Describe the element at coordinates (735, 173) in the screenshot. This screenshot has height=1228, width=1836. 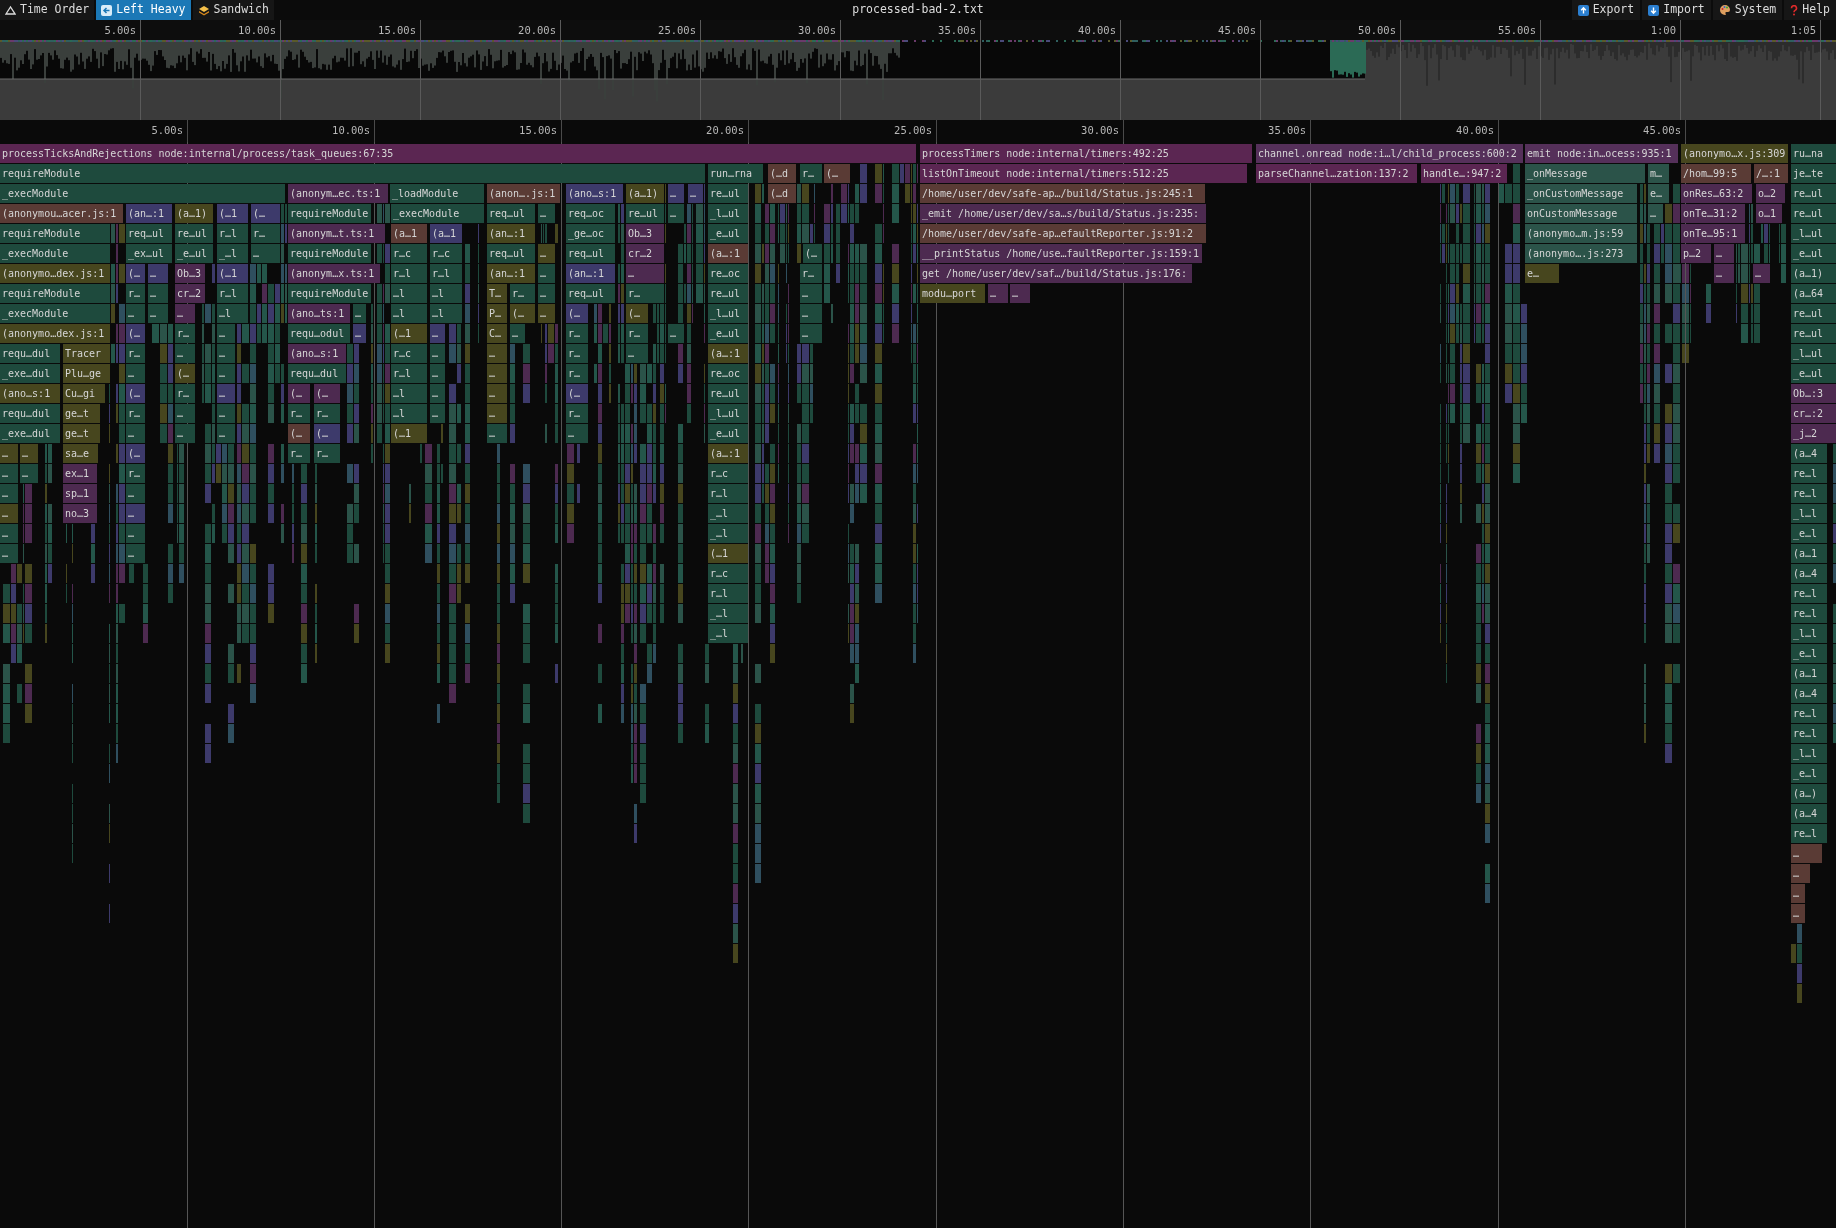
I see `flame-frame: run…rna` at that location.